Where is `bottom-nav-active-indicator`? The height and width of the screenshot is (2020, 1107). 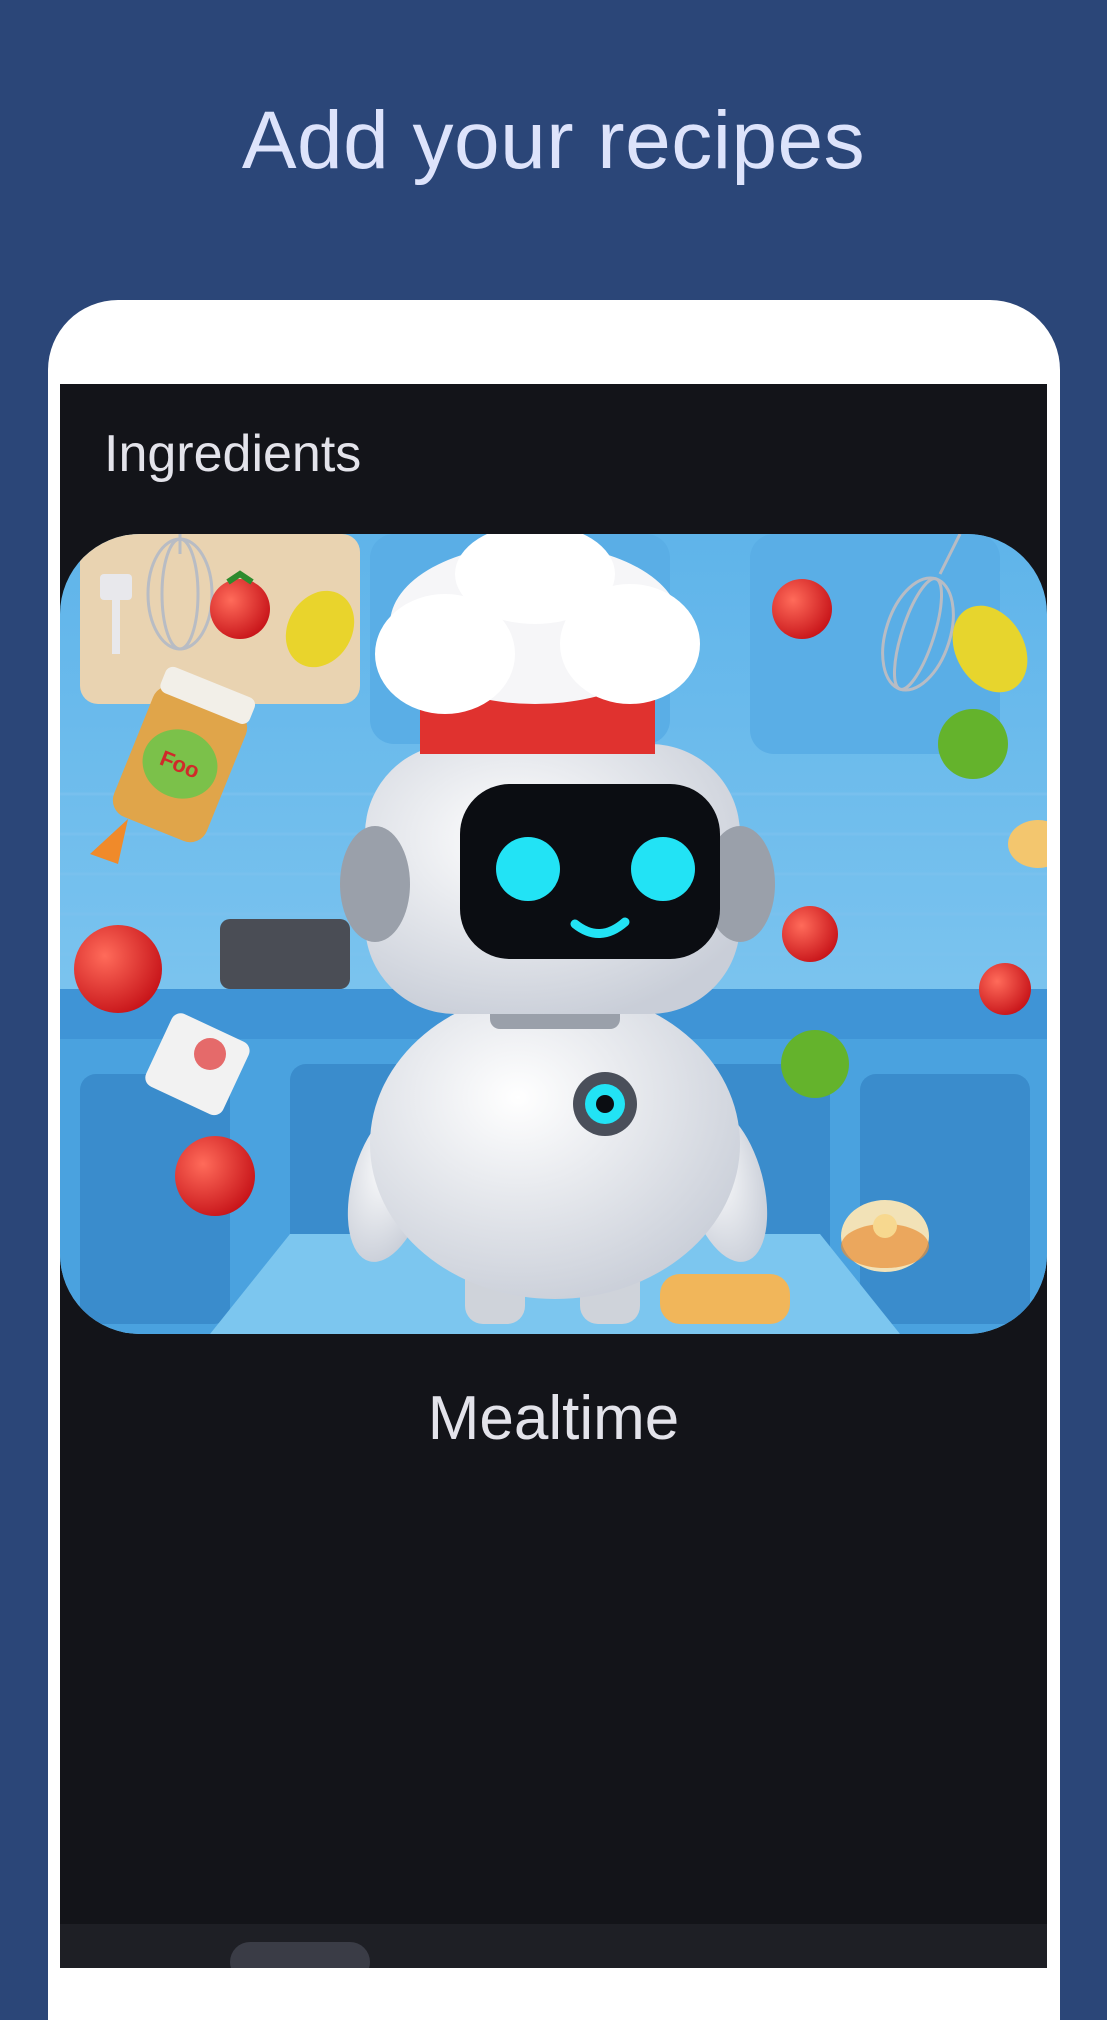
bottom-nav-active-indicator is located at coordinates (300, 1955).